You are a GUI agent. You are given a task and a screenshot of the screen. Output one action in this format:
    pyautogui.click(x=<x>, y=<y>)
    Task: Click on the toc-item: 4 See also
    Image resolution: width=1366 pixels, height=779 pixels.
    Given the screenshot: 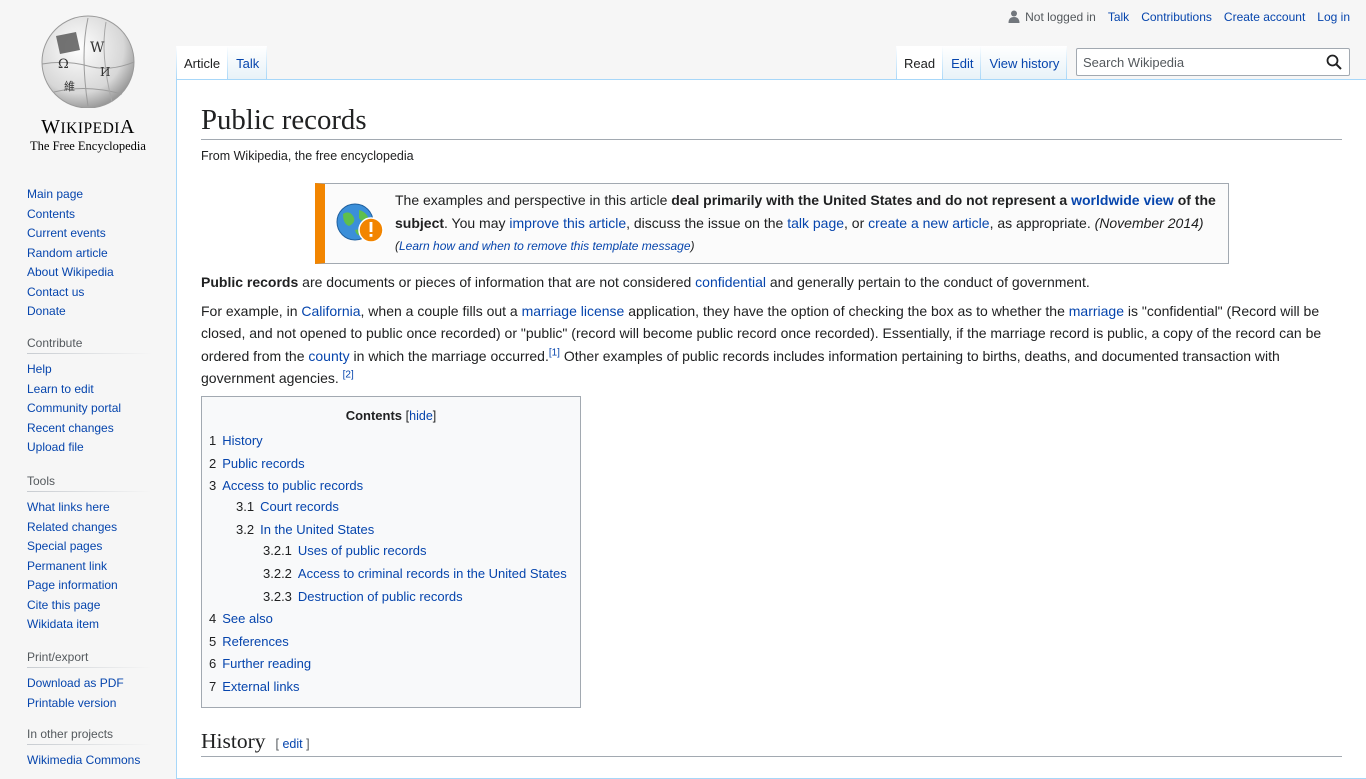 What is the action you would take?
    pyautogui.click(x=241, y=618)
    